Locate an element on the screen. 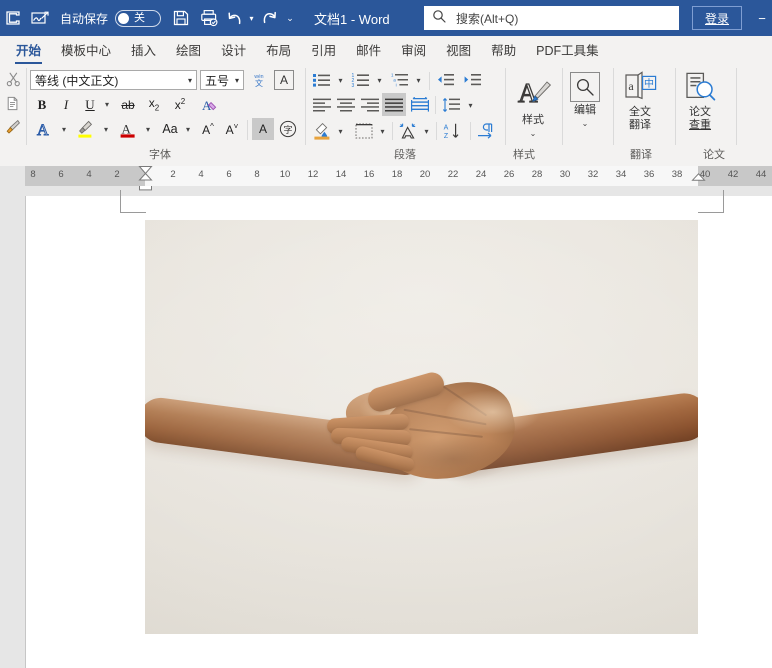 The image size is (772, 668). group-label-font: 字体 is located at coordinates (160, 155).